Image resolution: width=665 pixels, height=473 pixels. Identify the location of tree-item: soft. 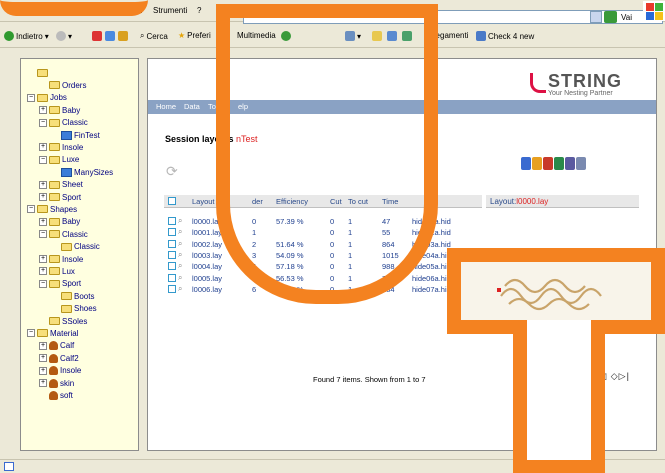
(56, 395).